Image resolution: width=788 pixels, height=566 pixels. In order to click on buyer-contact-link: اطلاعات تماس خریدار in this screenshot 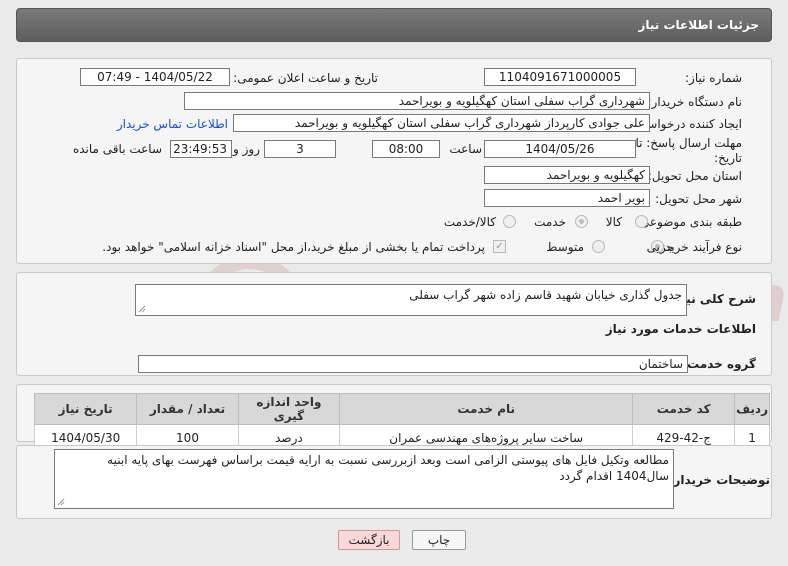, I will do `click(172, 124)`.